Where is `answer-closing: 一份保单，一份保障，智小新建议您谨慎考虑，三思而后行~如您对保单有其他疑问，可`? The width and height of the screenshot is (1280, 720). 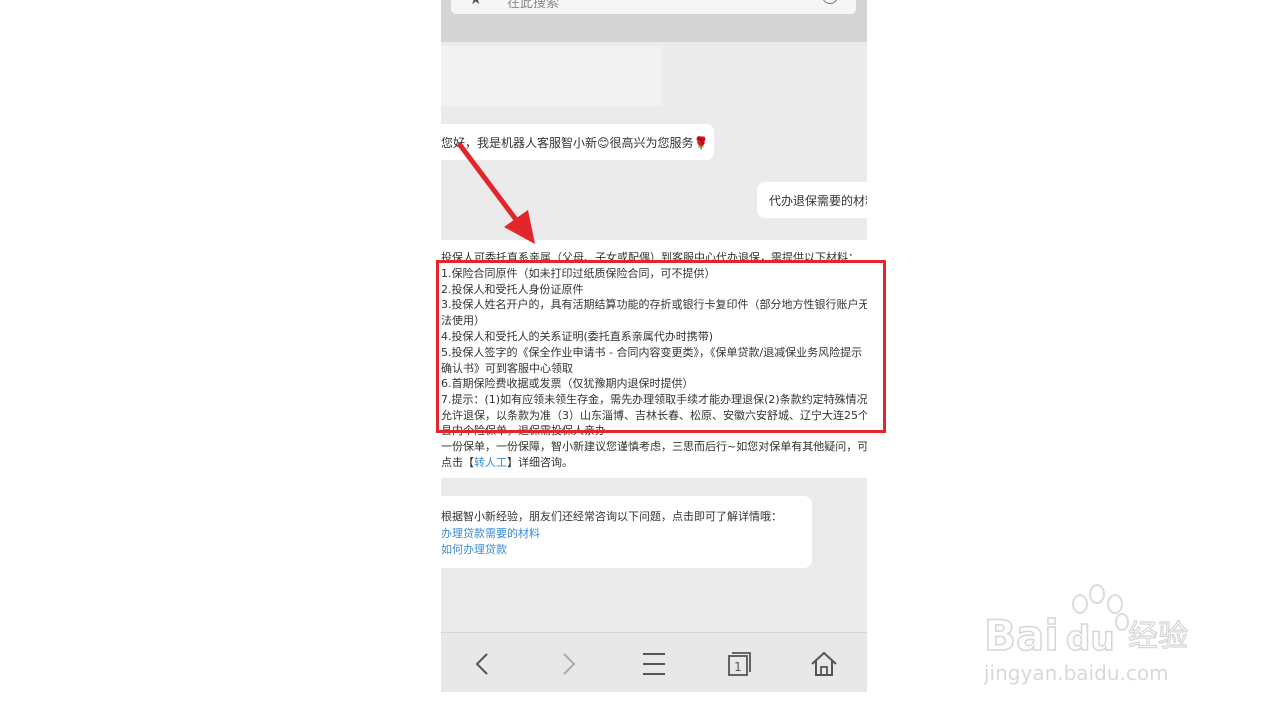 answer-closing: 一份保单，一份保障，智小新建议您谨慎考虑，三思而后行~如您对保单有其他疑问，可 is located at coordinates (654, 446).